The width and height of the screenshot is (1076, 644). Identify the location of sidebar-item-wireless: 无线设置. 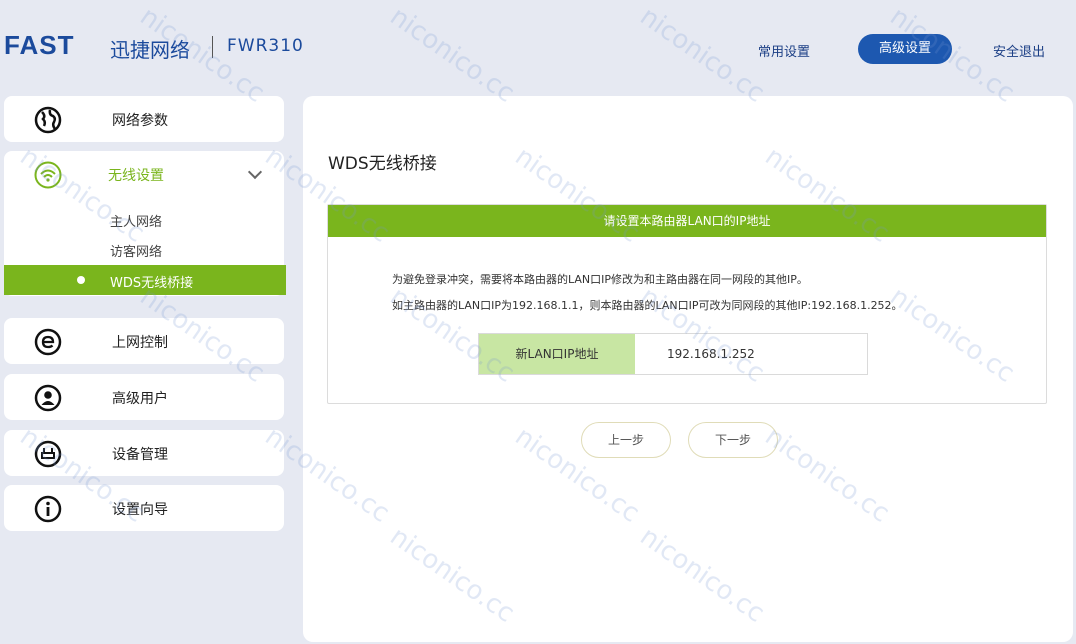
(144, 174).